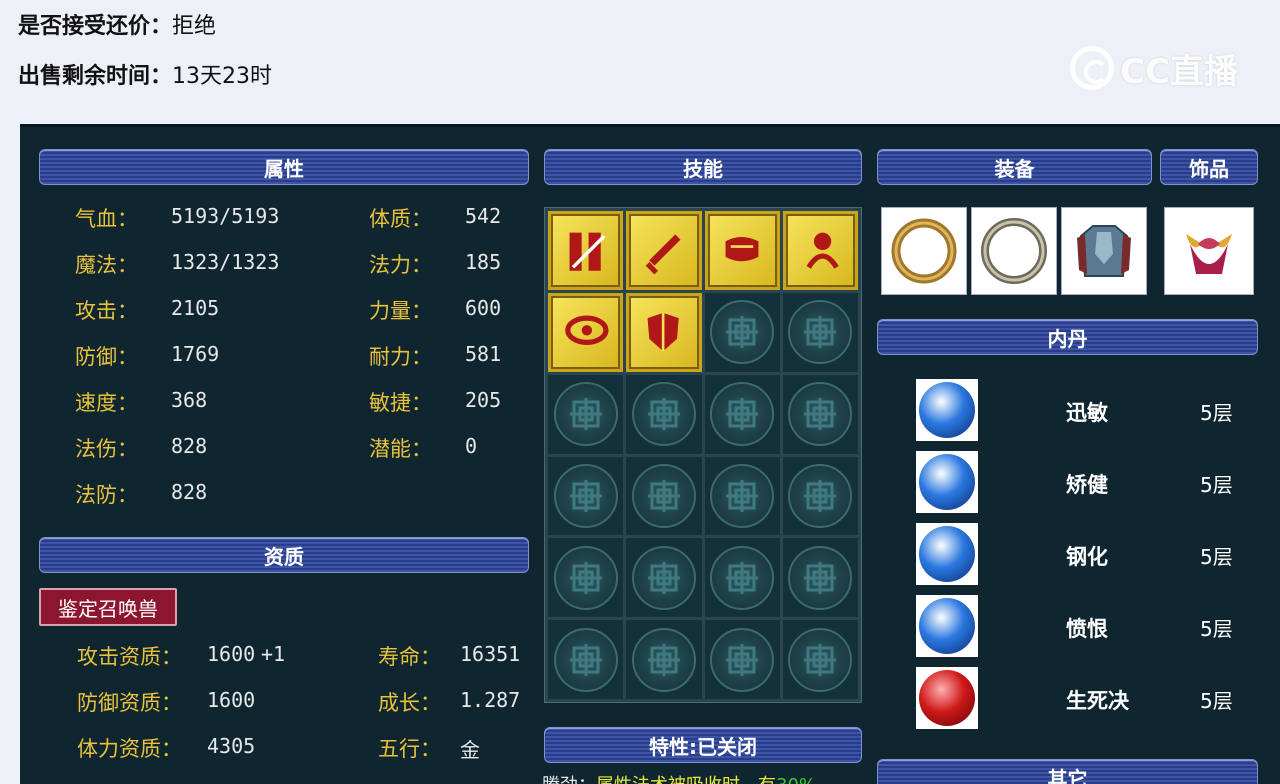 This screenshot has height=784, width=1280. I want to click on cc-logo-icon, so click(1092, 68).